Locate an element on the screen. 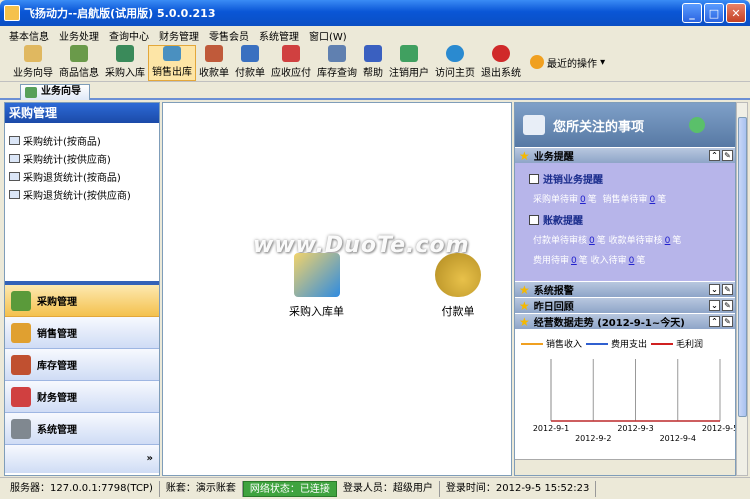 The width and height of the screenshot is (750, 499). x-tick-label: 2012-9-3 is located at coordinates (635, 428).